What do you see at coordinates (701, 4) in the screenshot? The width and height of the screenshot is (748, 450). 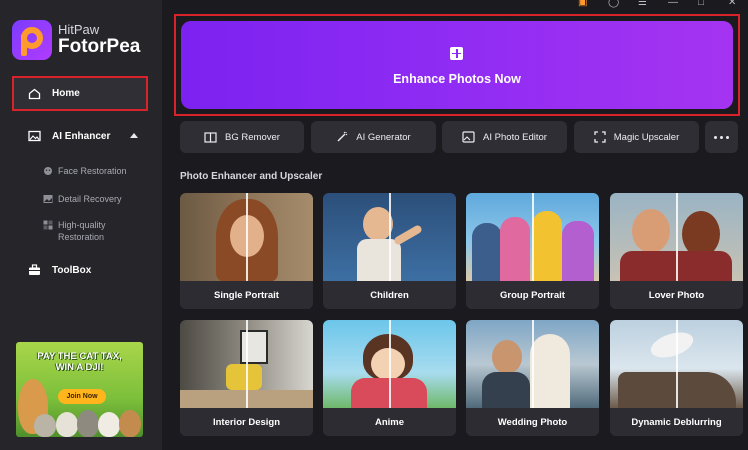 I see `maximize-icon: □` at bounding box center [701, 4].